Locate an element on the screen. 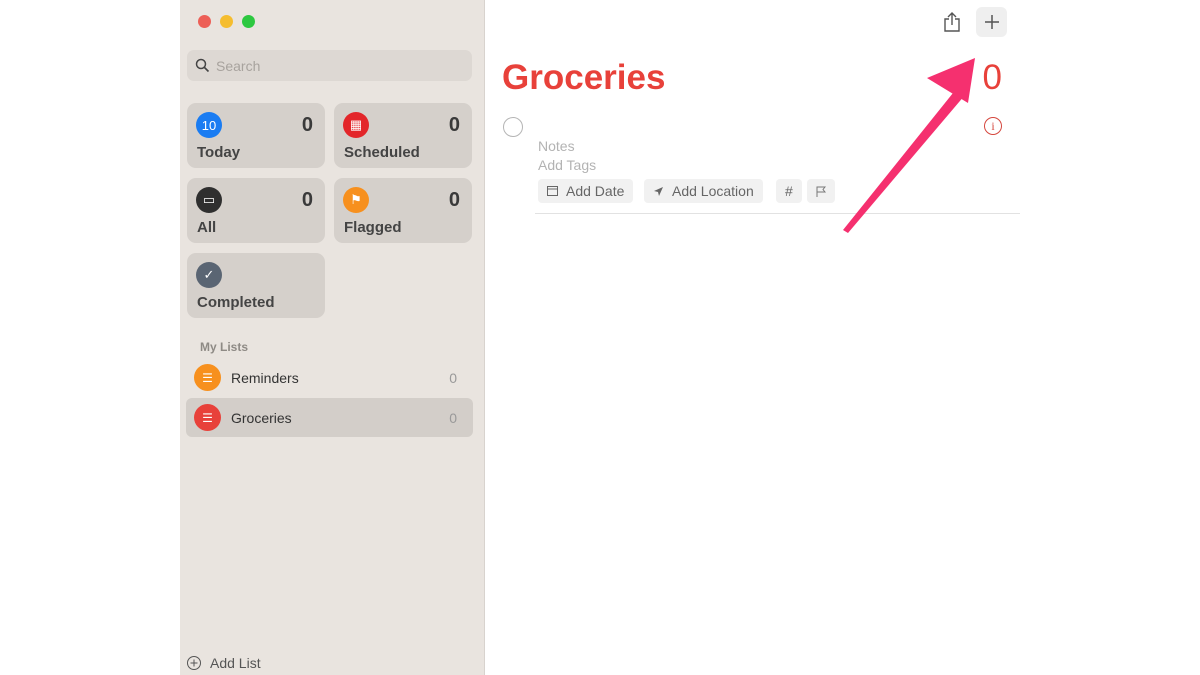  flag-button is located at coordinates (821, 191).